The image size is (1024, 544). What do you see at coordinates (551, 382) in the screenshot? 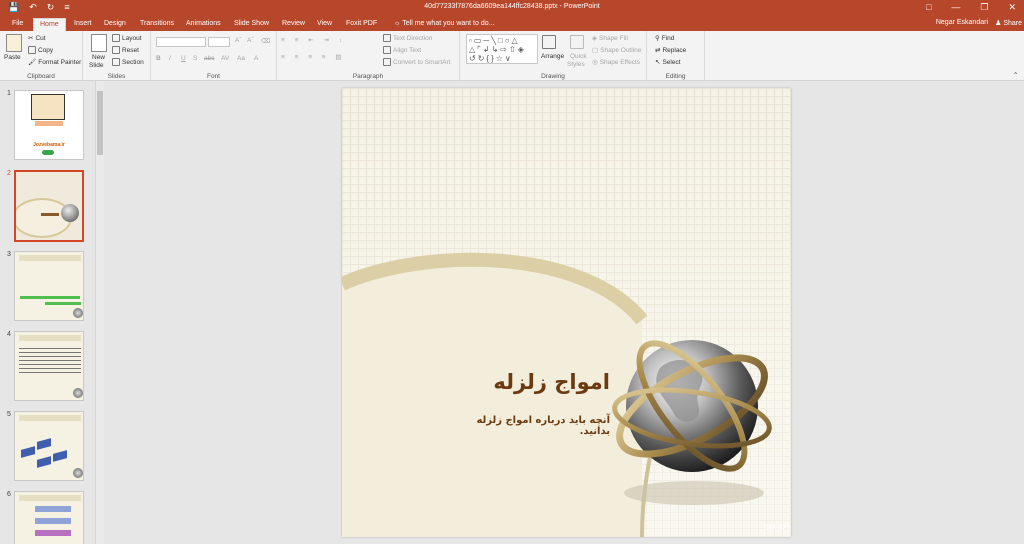
I see `slide-title: امواج زلزله` at bounding box center [551, 382].